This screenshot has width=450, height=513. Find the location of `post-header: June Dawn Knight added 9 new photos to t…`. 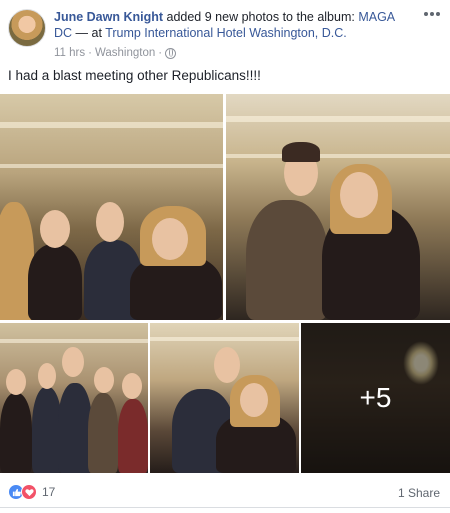

post-header: June Dawn Knight added 9 new photos to t… is located at coordinates (225, 33).